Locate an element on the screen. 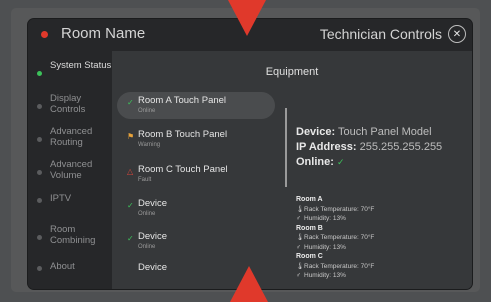 This screenshot has width=491, height=302. sidebar-item-system-status: System Status is located at coordinates (70, 73).